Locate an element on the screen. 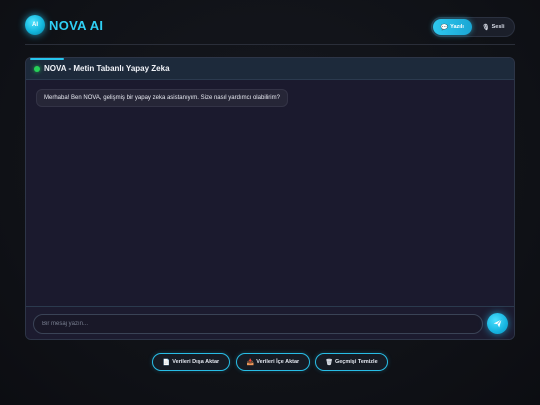 The width and height of the screenshot is (540, 405). paper-plane-icon is located at coordinates (497, 323).